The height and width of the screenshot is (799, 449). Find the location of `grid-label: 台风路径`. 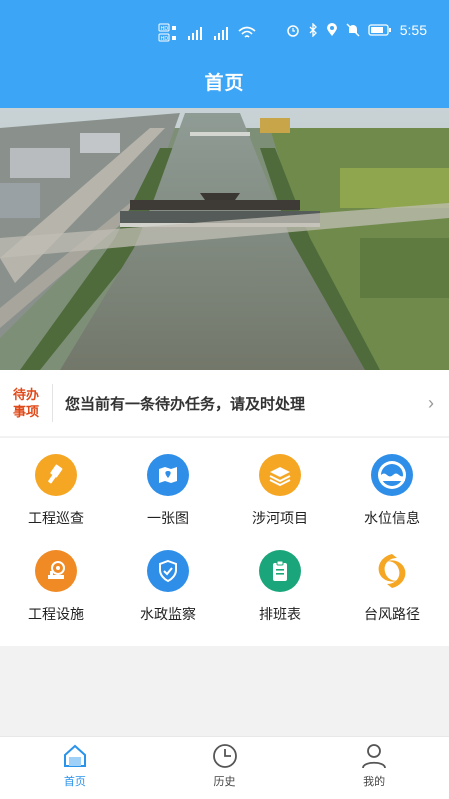

grid-label: 台风路径 is located at coordinates (392, 614).